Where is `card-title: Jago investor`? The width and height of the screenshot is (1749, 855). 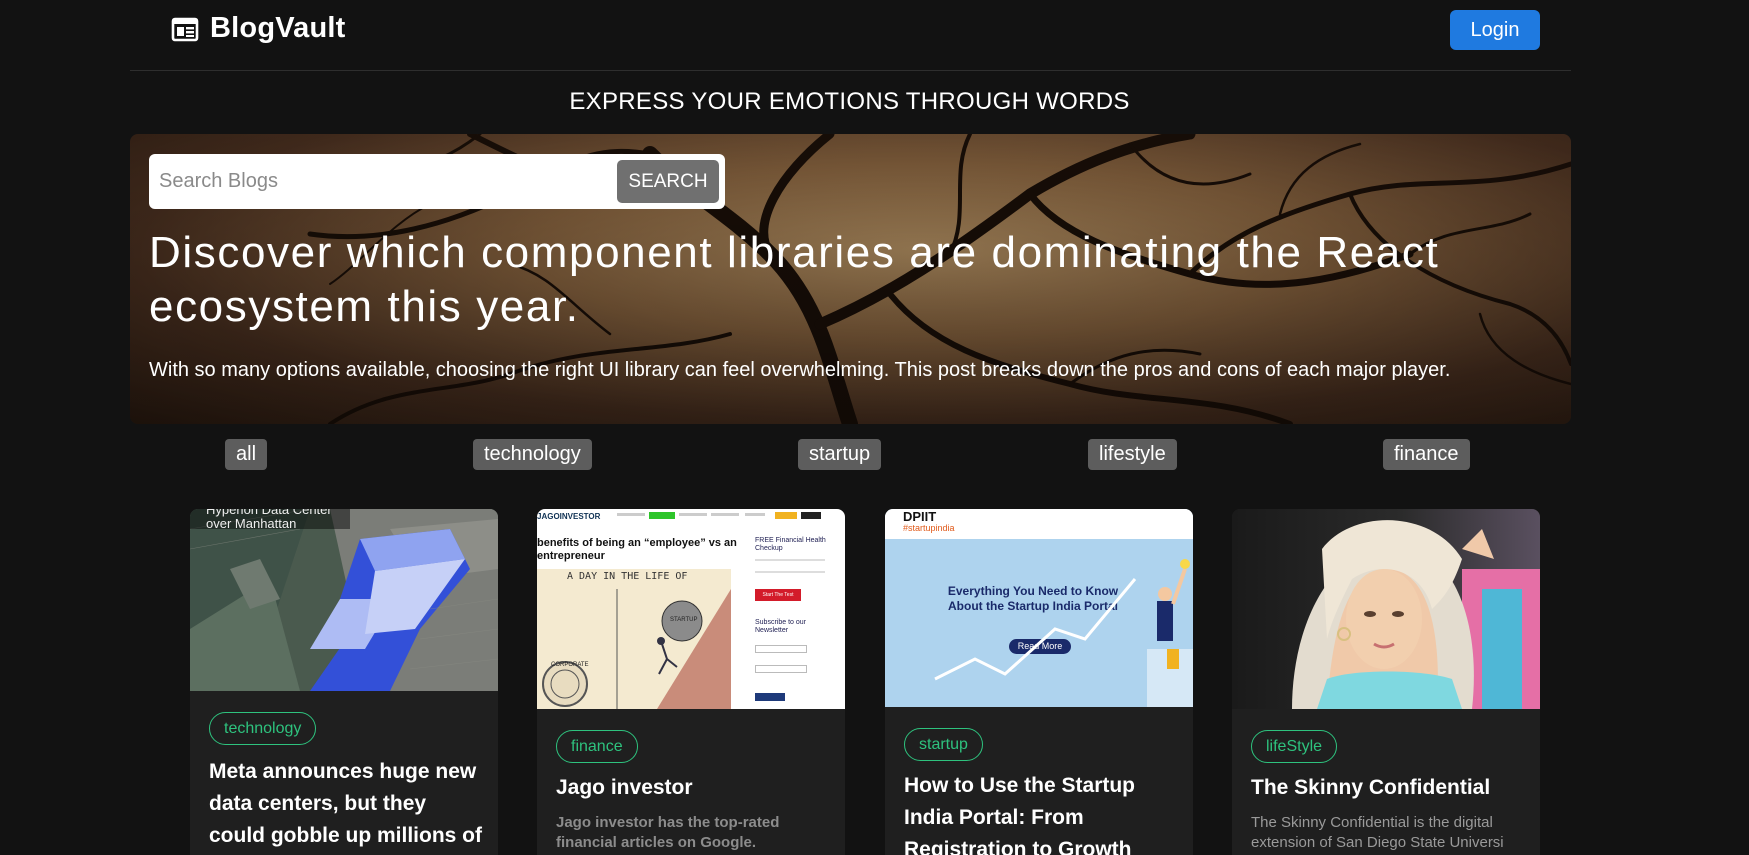
card-title: Jago investor is located at coordinates (693, 788).